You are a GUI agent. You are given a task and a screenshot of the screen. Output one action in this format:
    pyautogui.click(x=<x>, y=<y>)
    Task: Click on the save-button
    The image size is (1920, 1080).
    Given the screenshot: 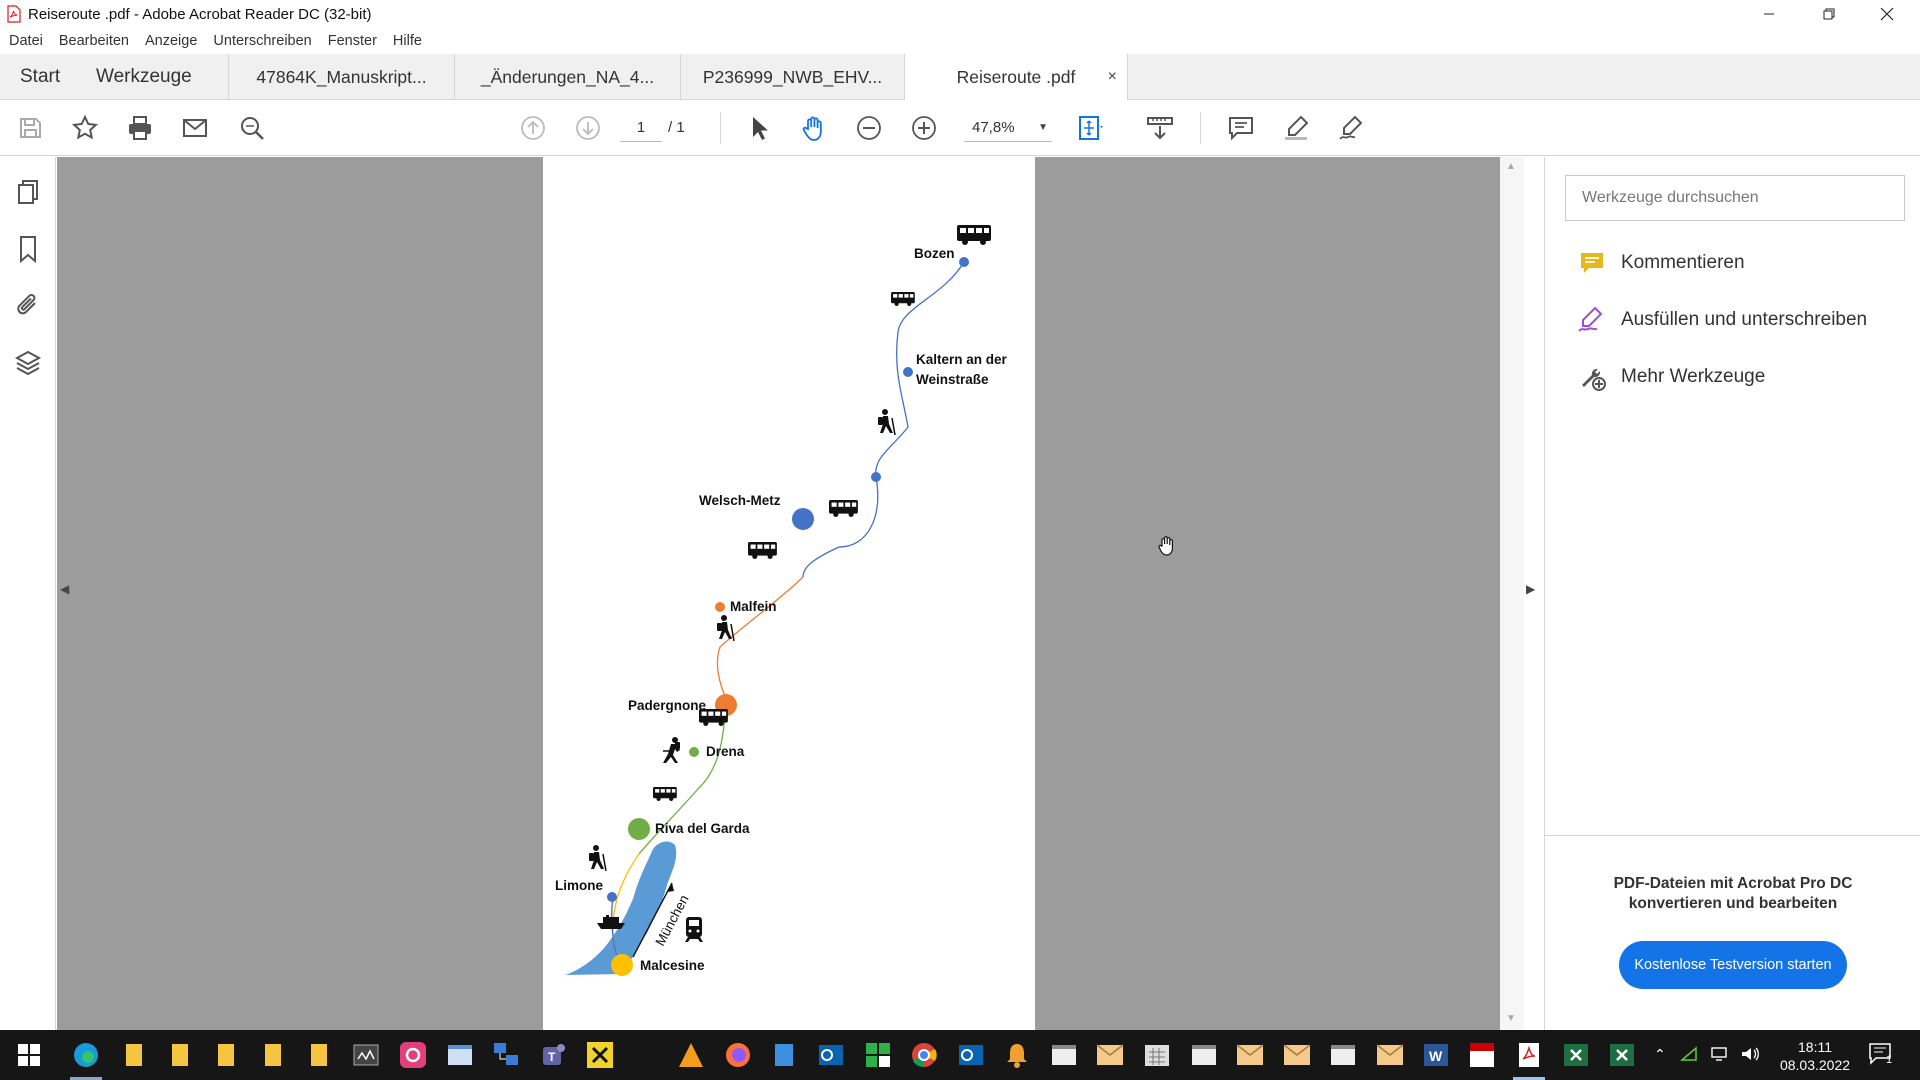 What is the action you would take?
    pyautogui.click(x=30, y=128)
    